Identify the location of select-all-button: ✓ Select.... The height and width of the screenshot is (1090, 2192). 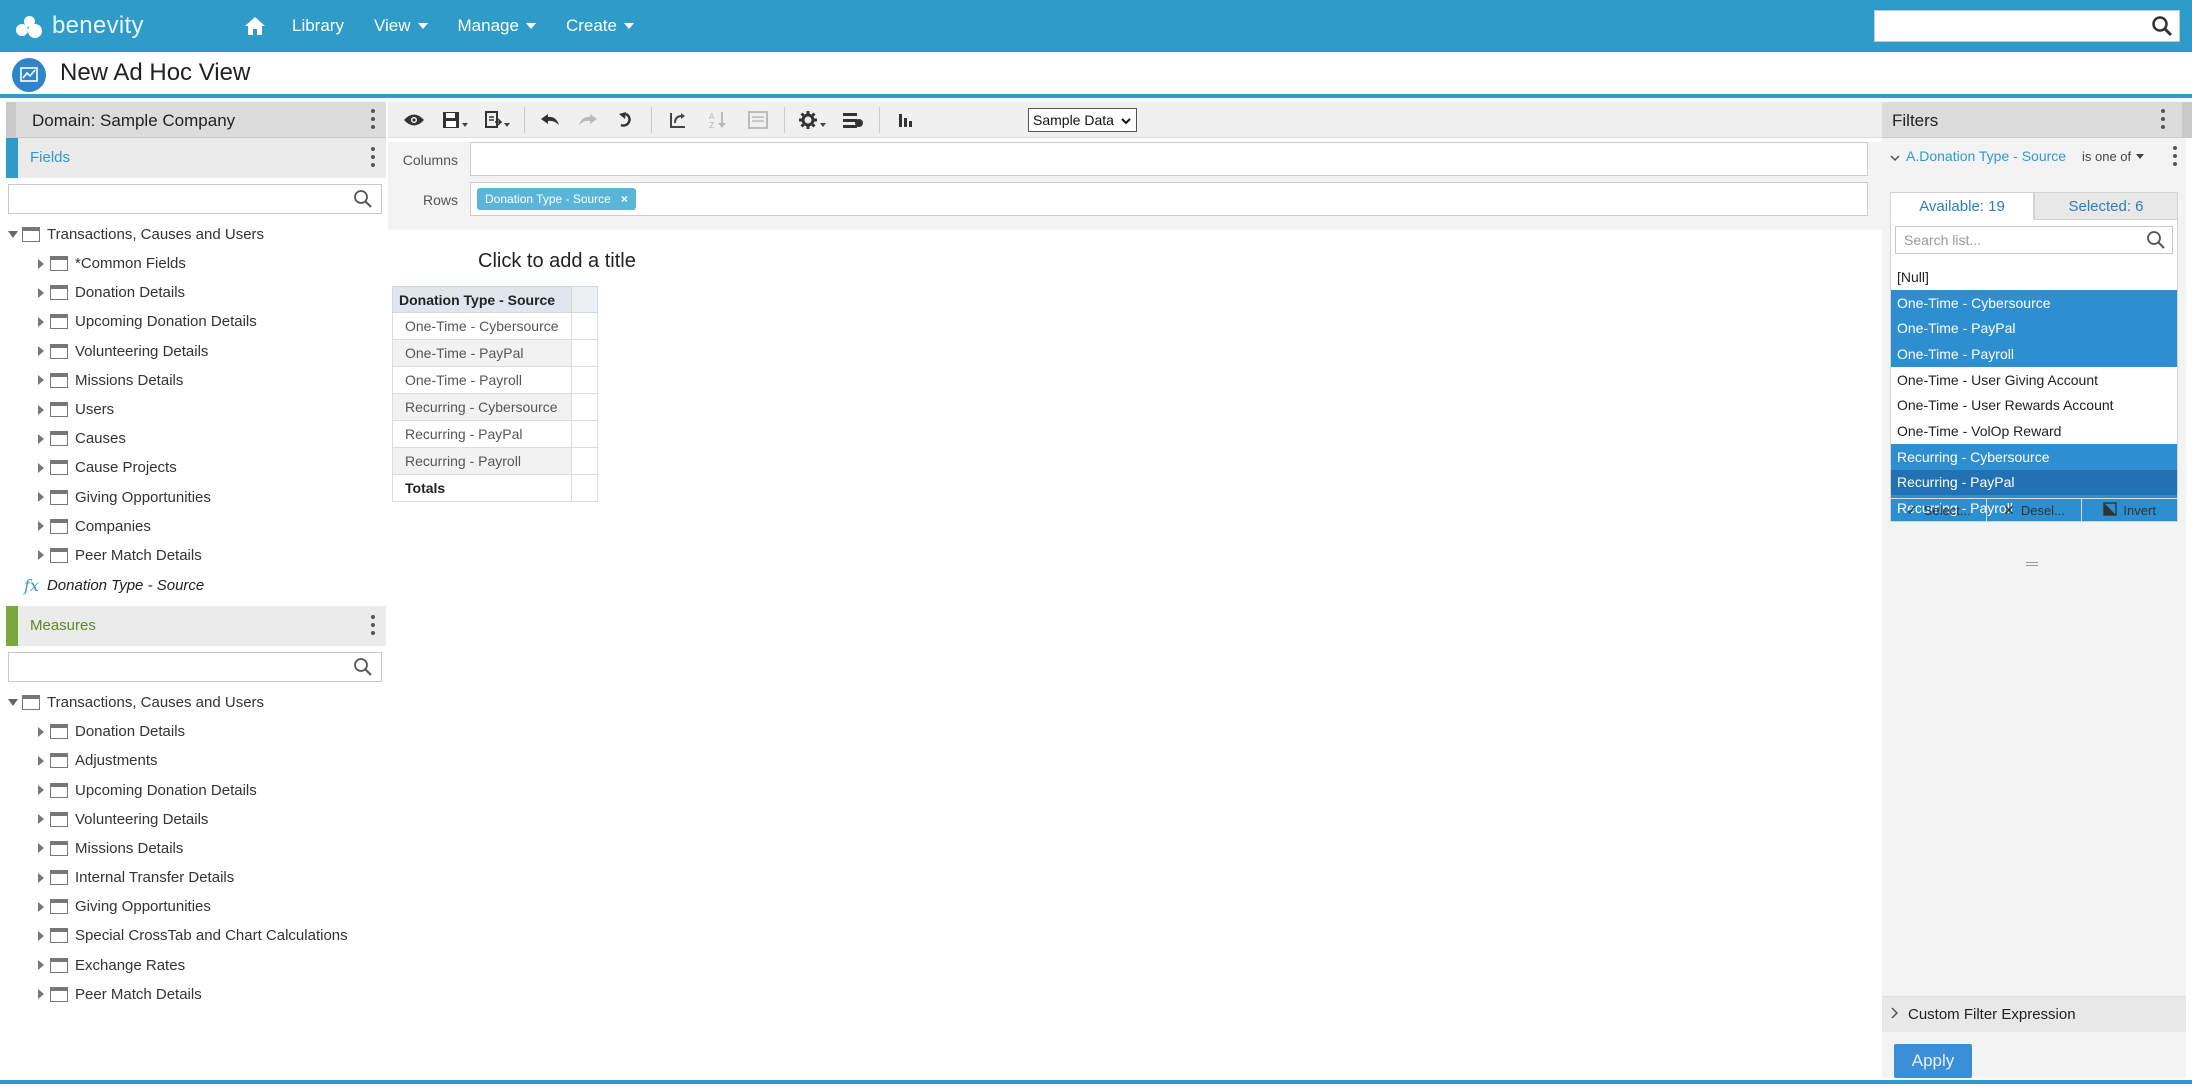
(1939, 510).